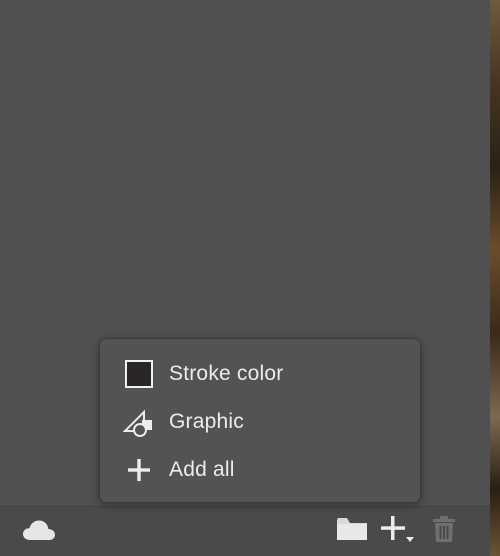 The image size is (500, 556). What do you see at coordinates (139, 422) in the screenshot?
I see `graphic-icon` at bounding box center [139, 422].